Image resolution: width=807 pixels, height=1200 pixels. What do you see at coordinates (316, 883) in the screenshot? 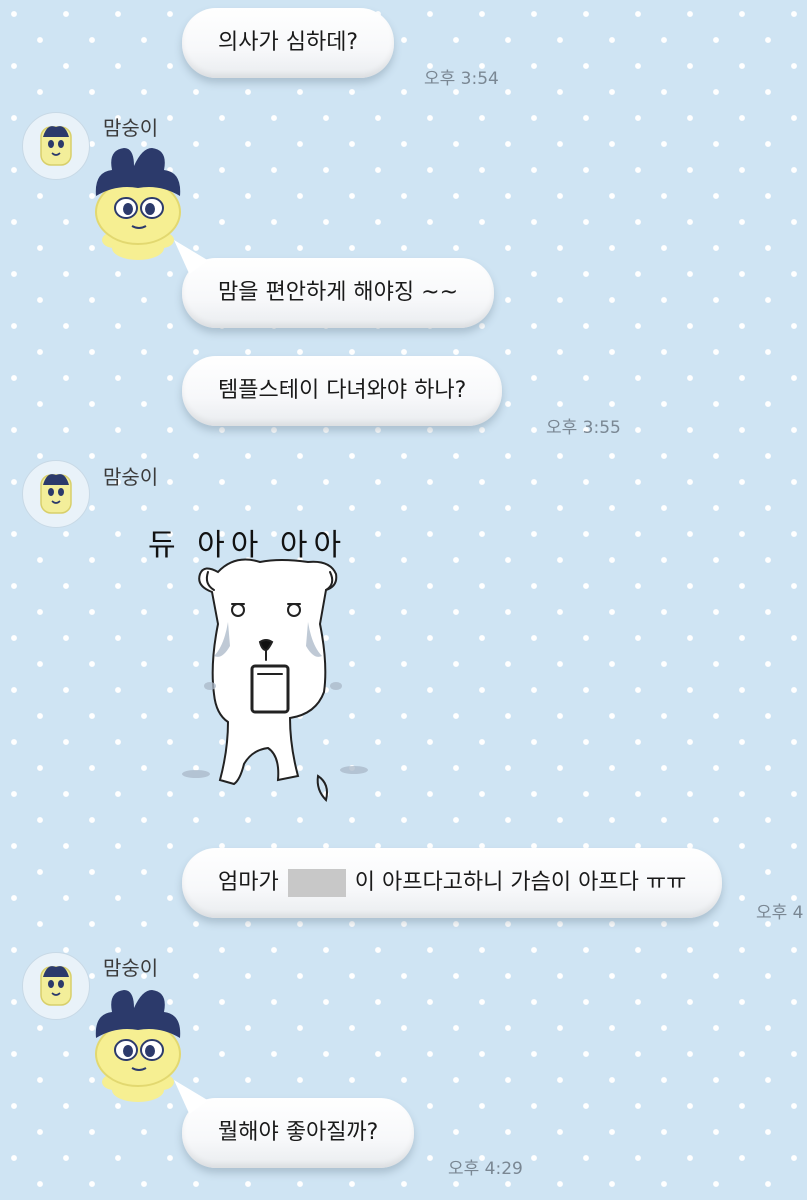
I see `redacted-name` at bounding box center [316, 883].